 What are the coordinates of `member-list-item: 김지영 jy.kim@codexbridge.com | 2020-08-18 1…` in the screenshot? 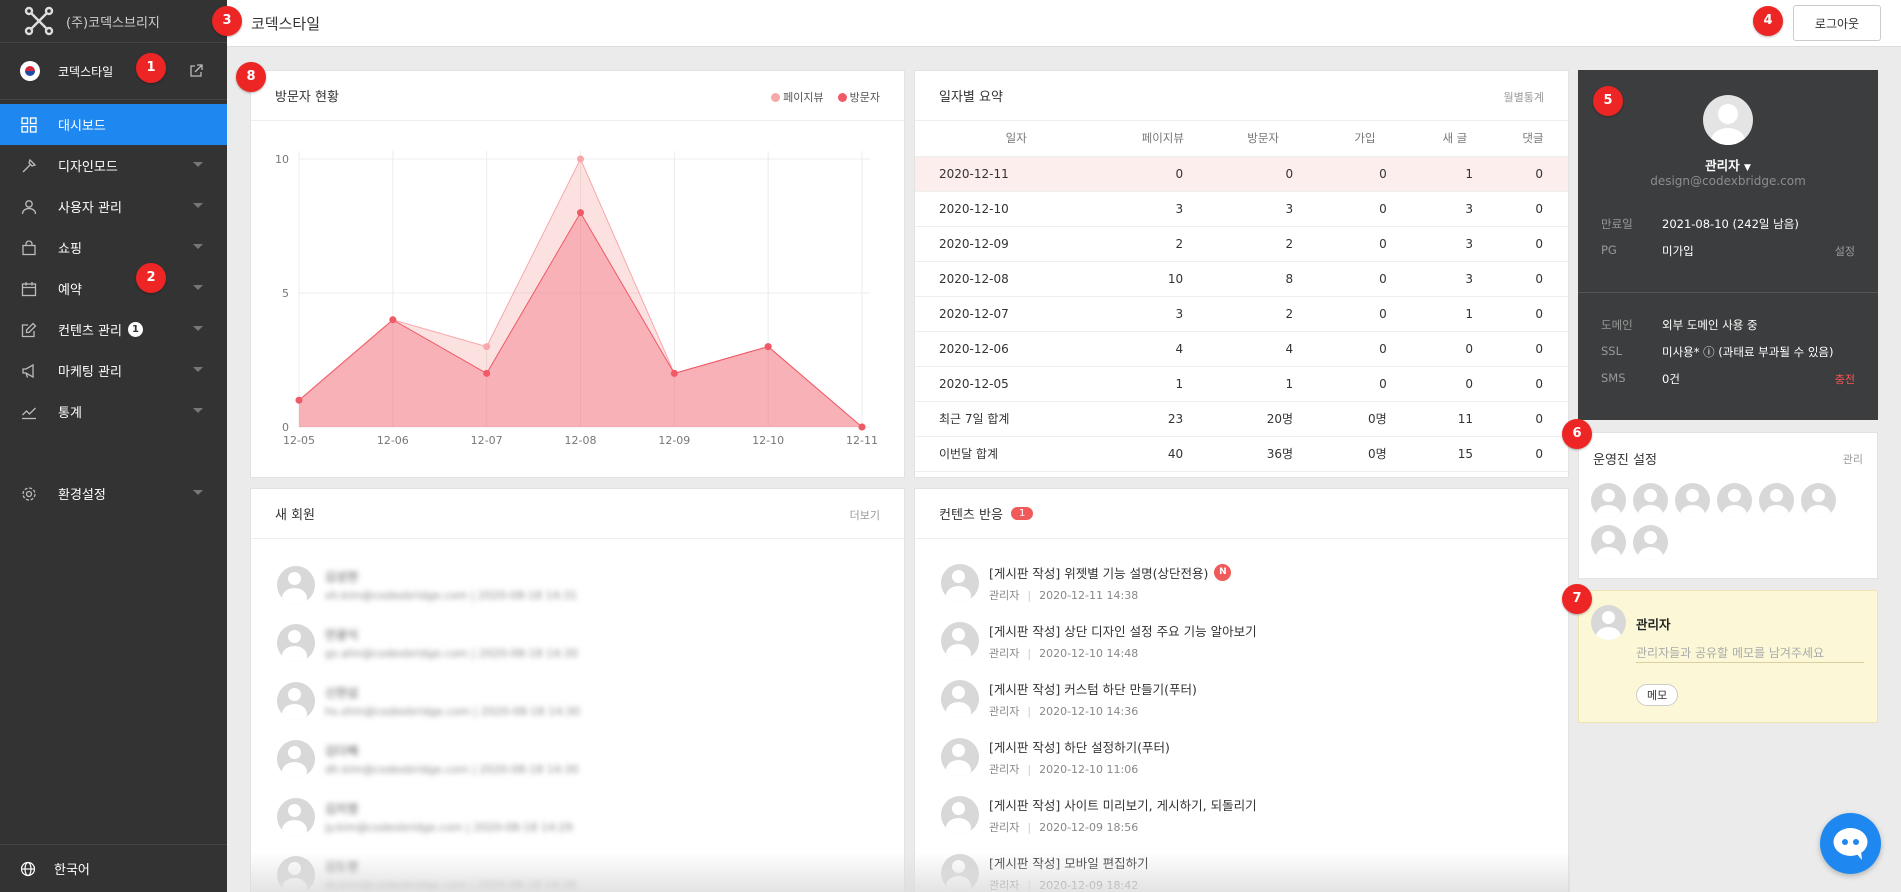 It's located at (425, 817).